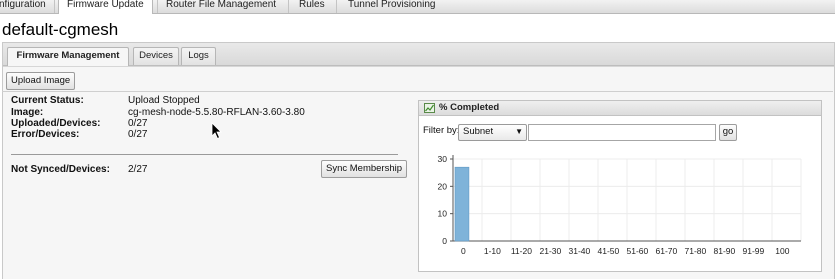 This screenshot has height=279, width=835. Describe the element at coordinates (56, 123) in the screenshot. I see `uploaded-devices-label: Uploaded/Devices:` at that location.